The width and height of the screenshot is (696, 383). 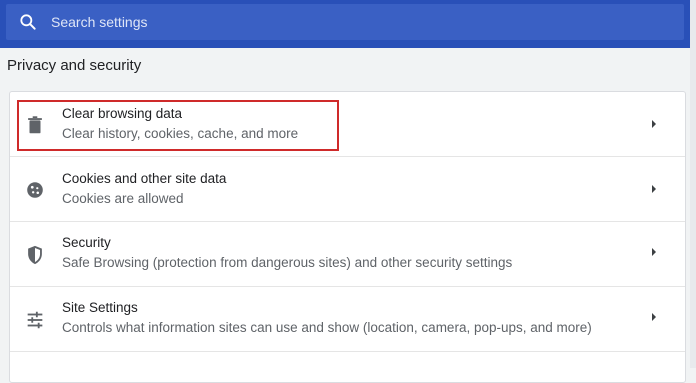 What do you see at coordinates (28, 22) in the screenshot?
I see `search-icon` at bounding box center [28, 22].